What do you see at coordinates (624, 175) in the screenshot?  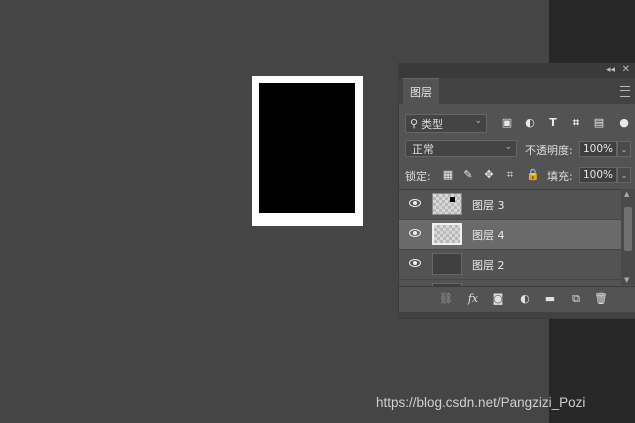 I see `fill-dropdown-icon: ⌄` at bounding box center [624, 175].